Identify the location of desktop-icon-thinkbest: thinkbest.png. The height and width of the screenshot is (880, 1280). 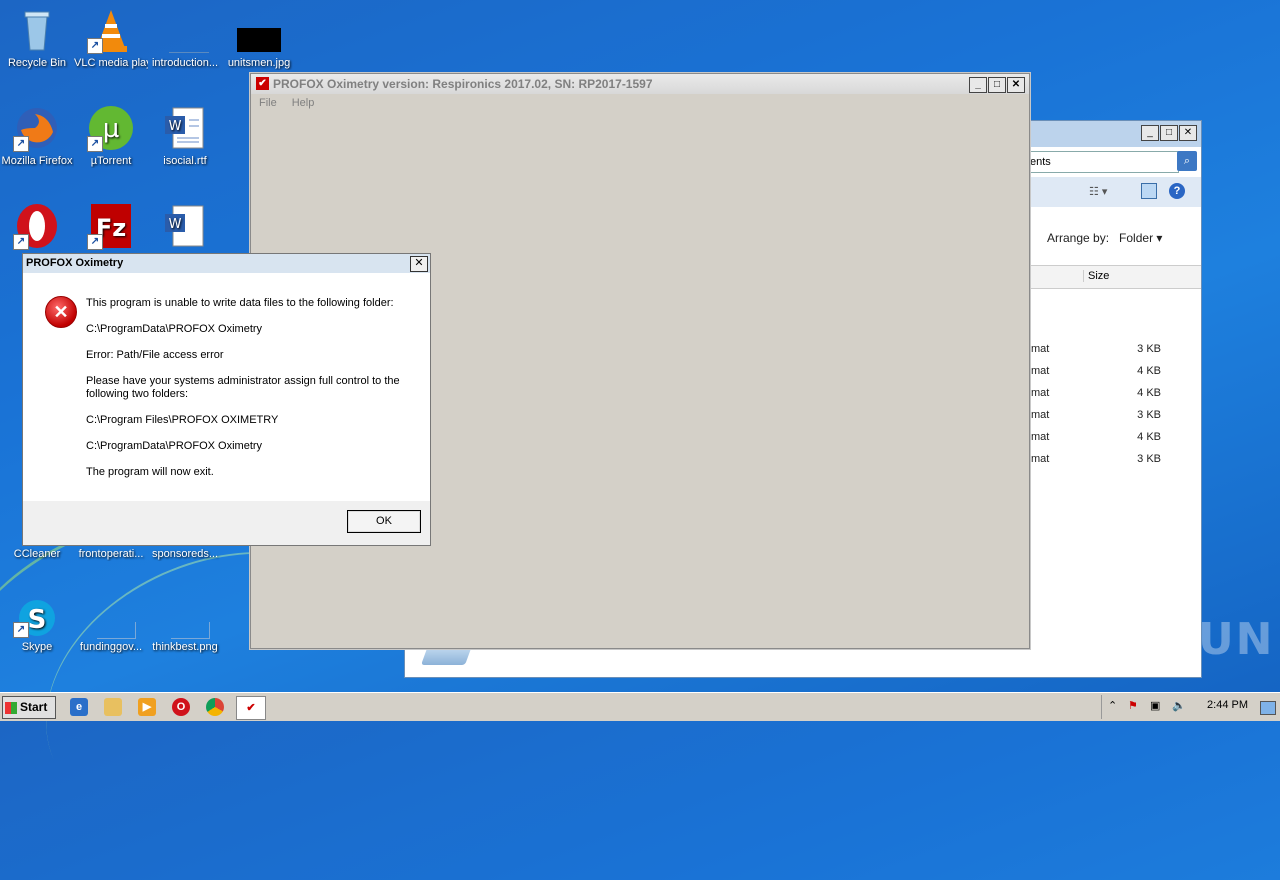
(185, 626).